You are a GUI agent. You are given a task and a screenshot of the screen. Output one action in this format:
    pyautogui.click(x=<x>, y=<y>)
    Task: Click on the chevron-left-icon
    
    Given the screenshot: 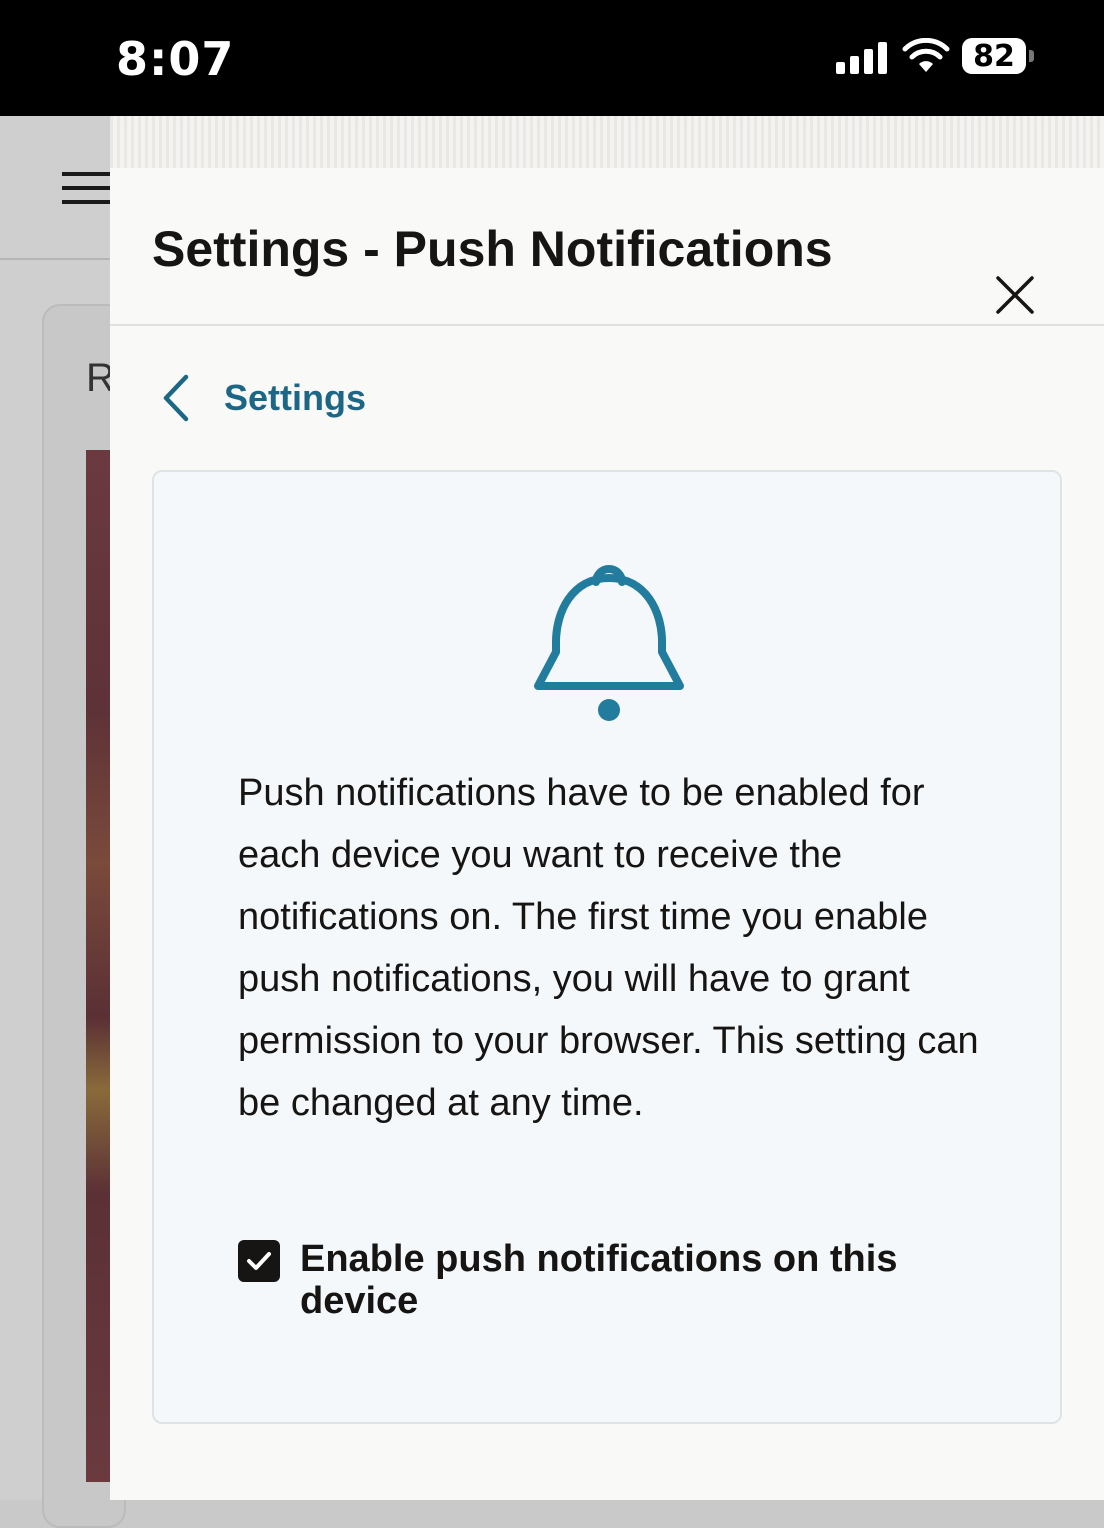 What is the action you would take?
    pyautogui.click(x=176, y=398)
    